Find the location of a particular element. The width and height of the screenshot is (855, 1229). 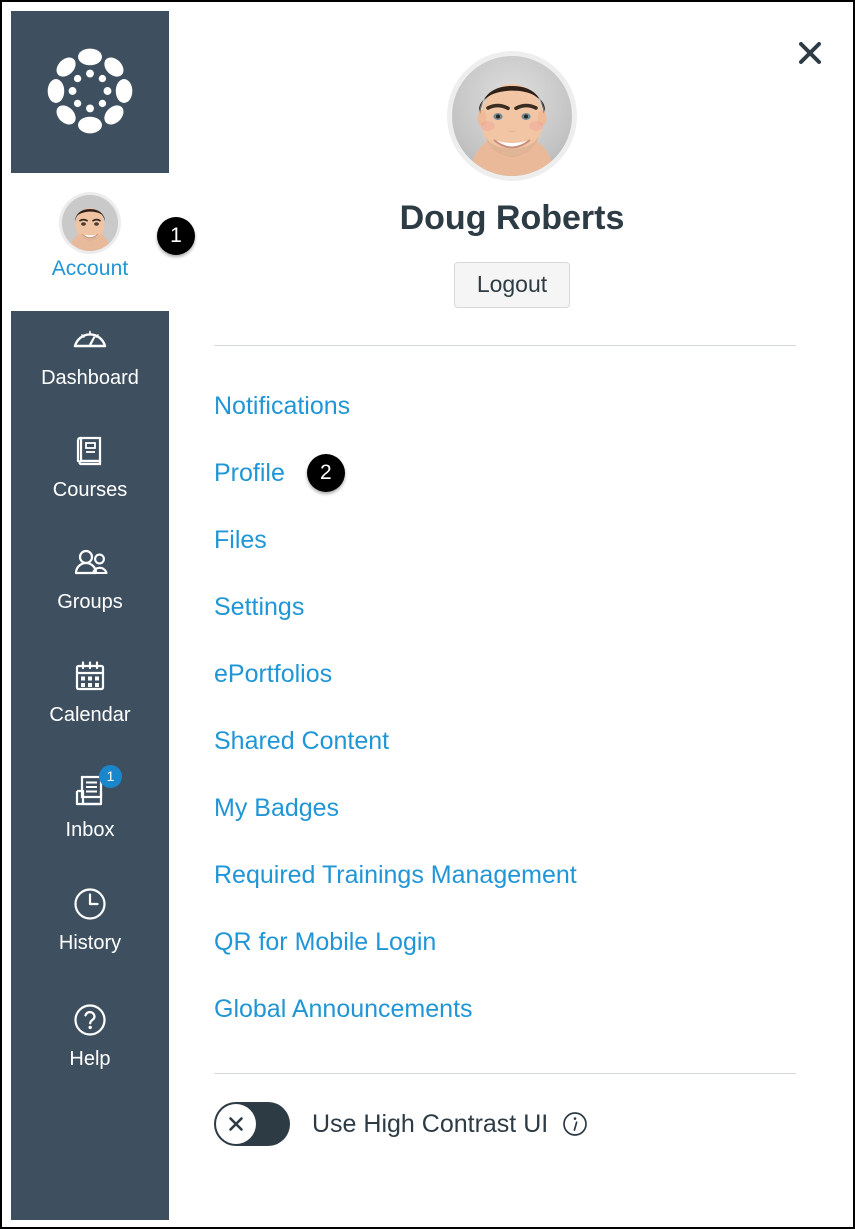

global-nav-item-calendar: Calendar is located at coordinates (90, 691).